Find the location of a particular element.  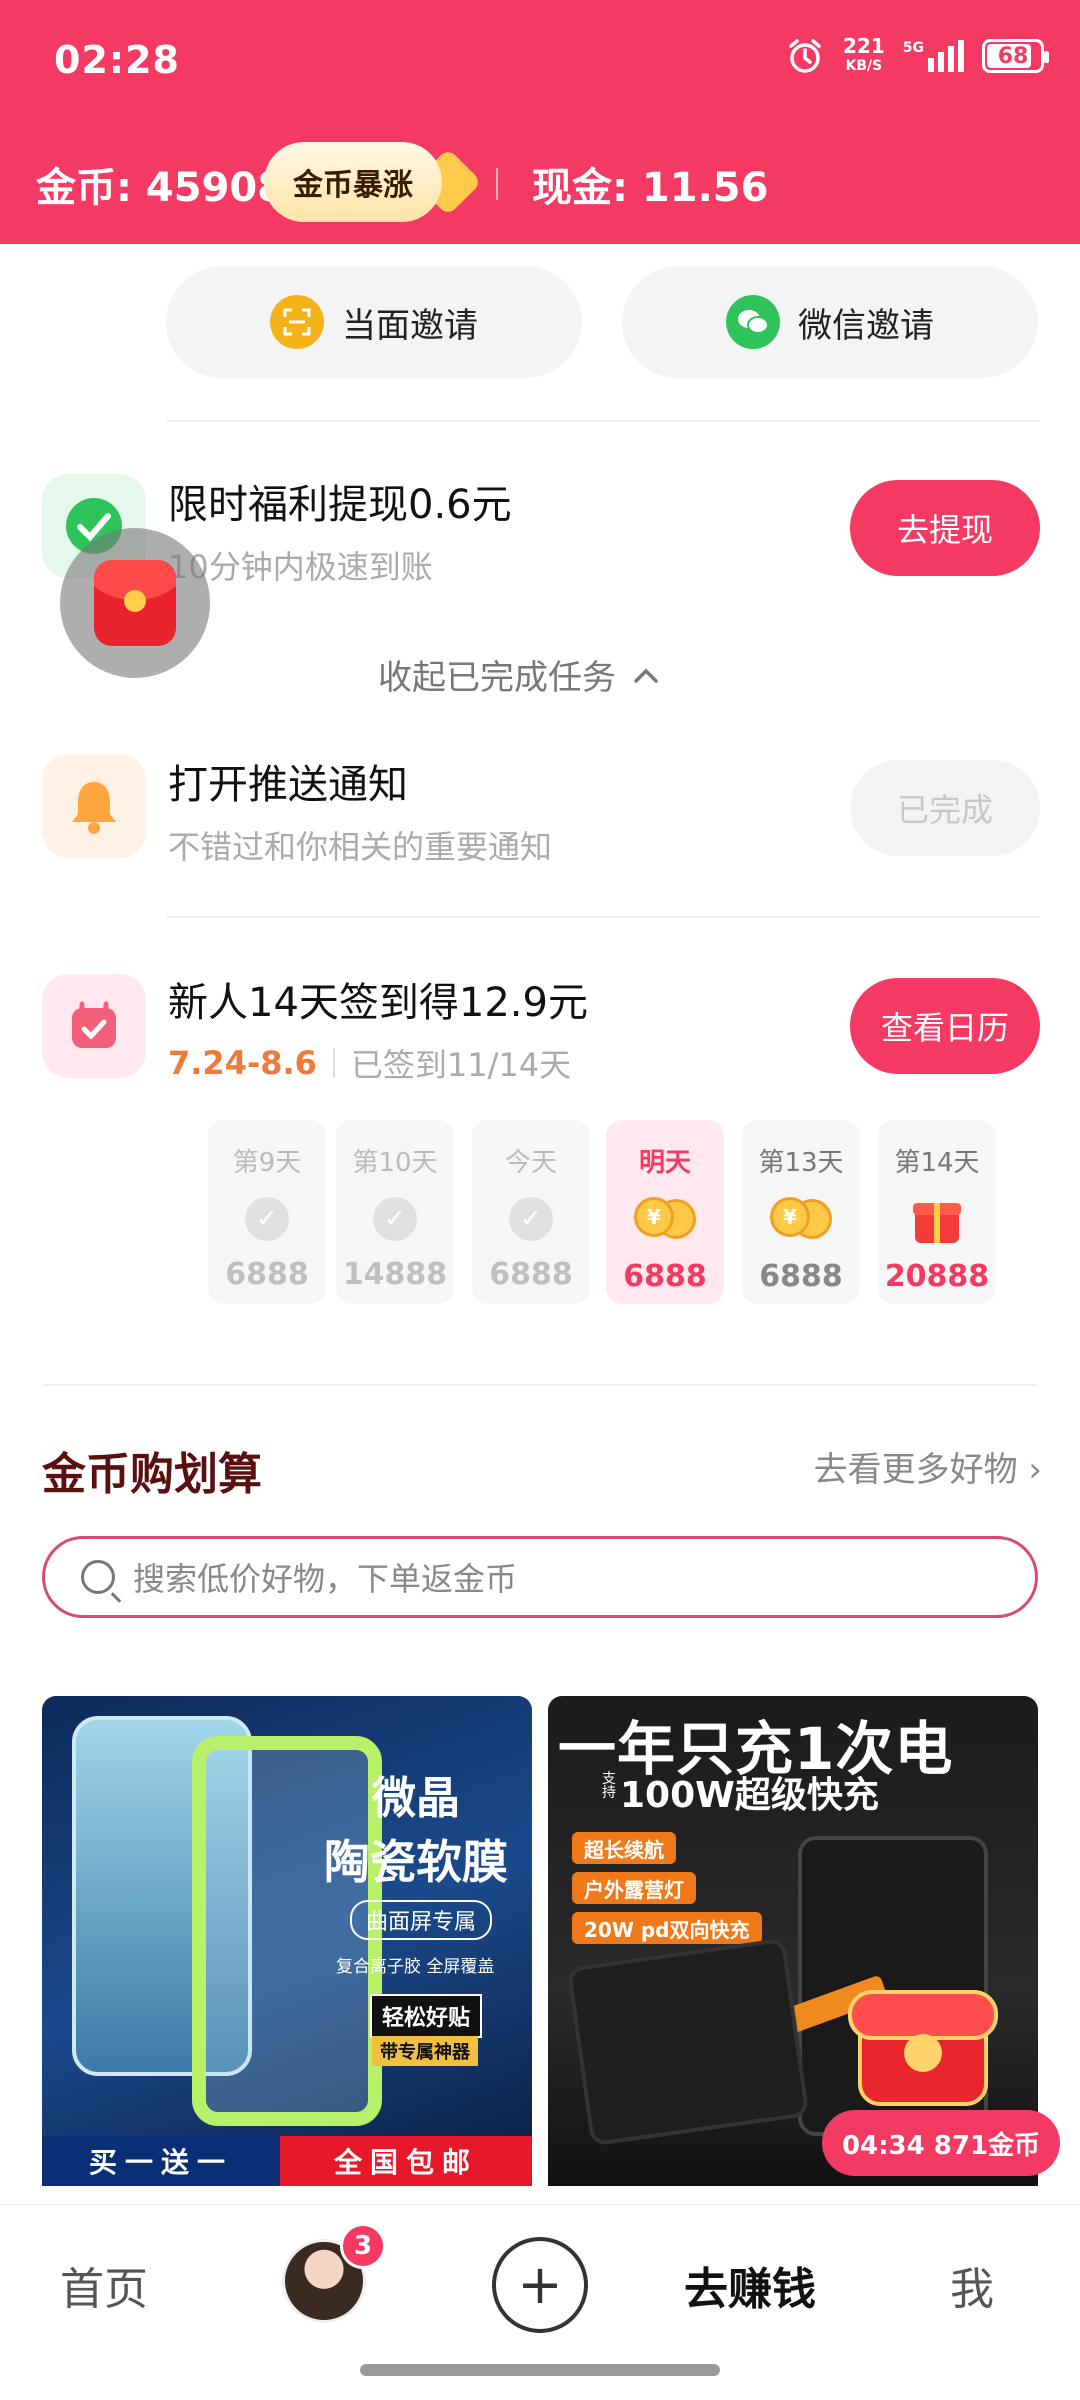

signin-dates: 7.24-8.6 is located at coordinates (242, 1063).